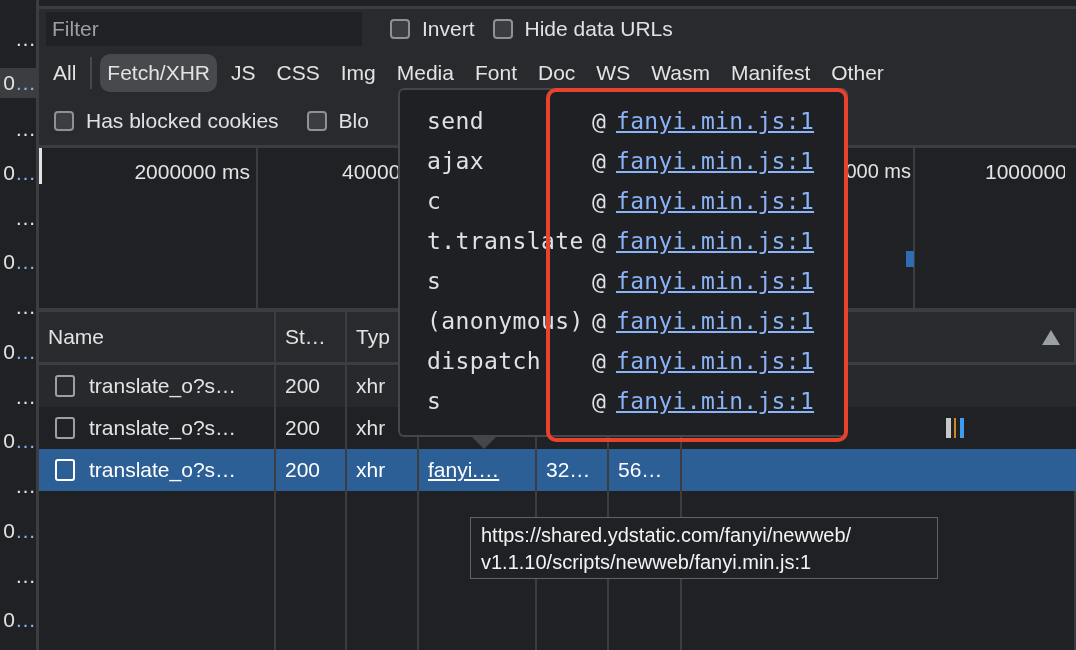 The height and width of the screenshot is (650, 1076). I want to click on time-tick-label: 2000000 ms, so click(192, 171).